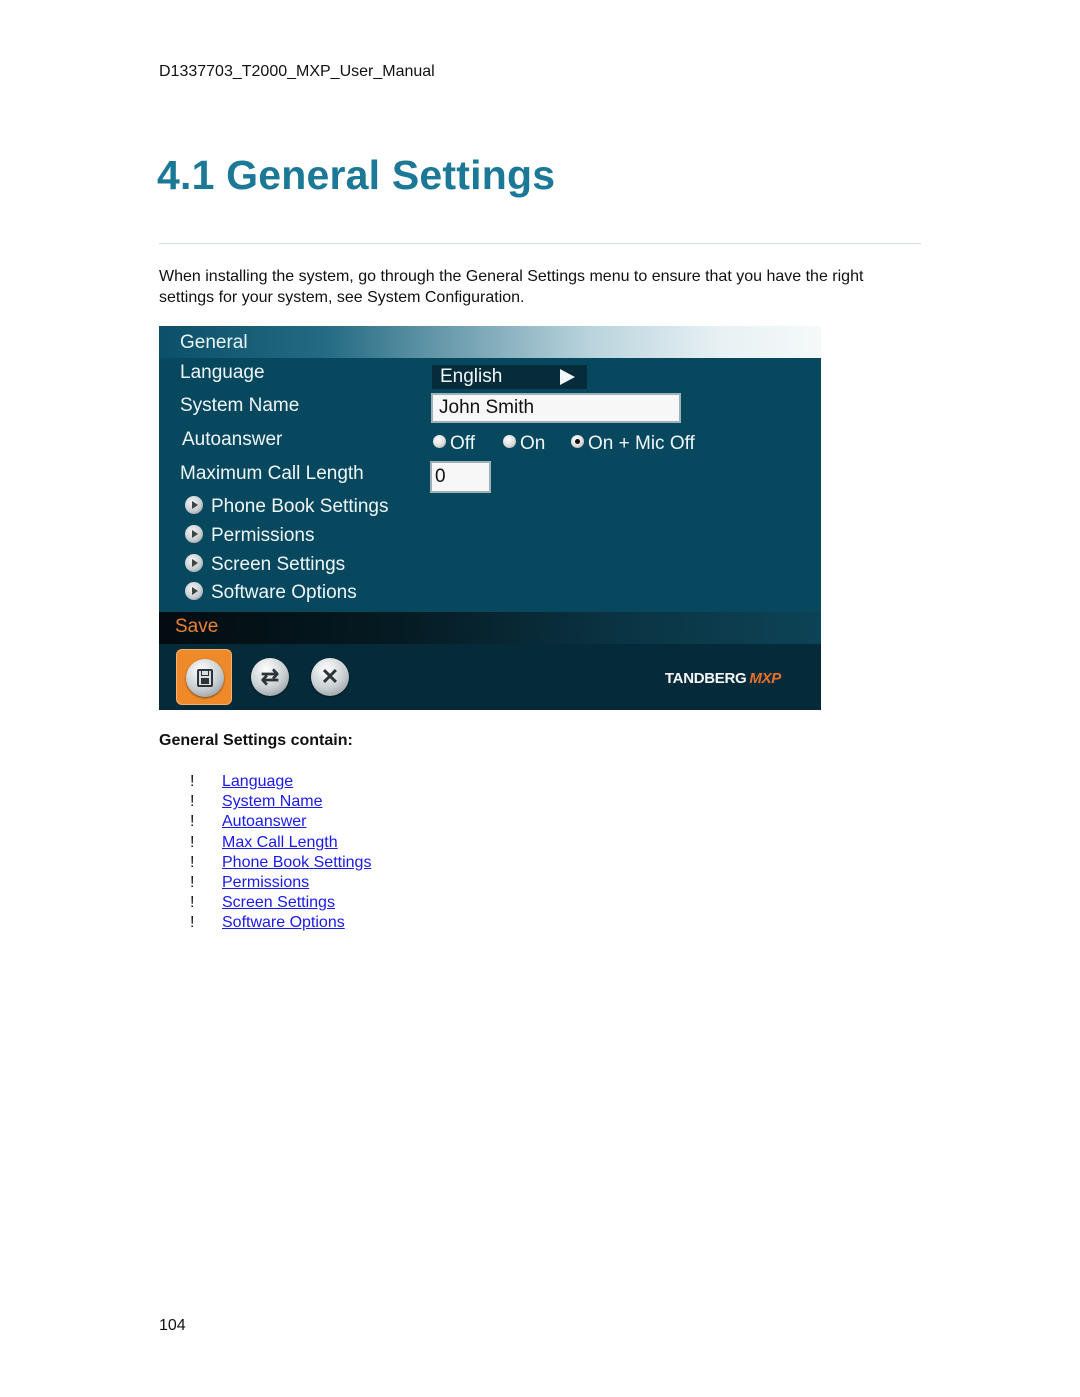  I want to click on link-max-call-length: Max Call Length, so click(280, 842).